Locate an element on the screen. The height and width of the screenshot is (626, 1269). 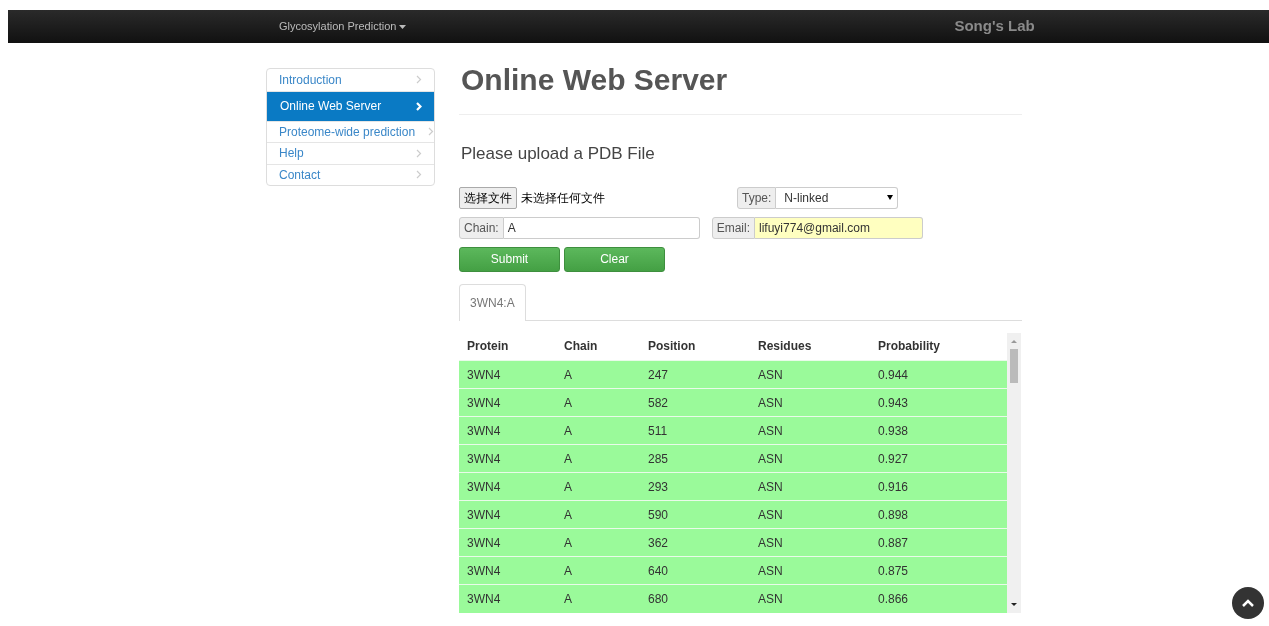
table-cell: 680 is located at coordinates (695, 598).